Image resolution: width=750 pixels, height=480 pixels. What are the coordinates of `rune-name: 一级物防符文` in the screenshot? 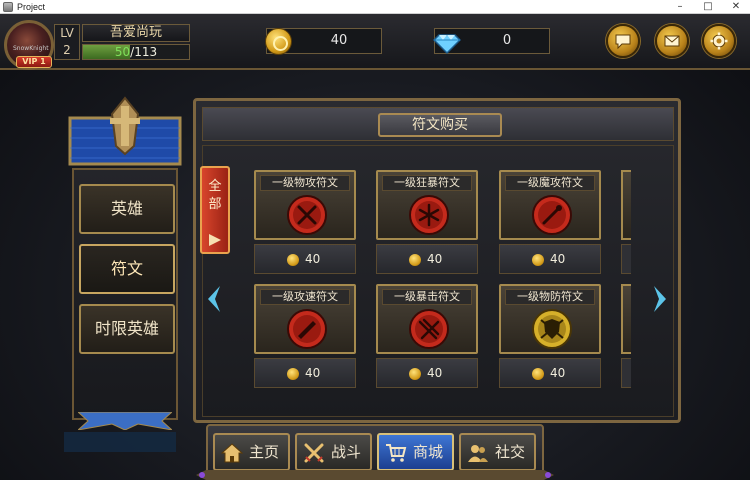 It's located at (550, 297).